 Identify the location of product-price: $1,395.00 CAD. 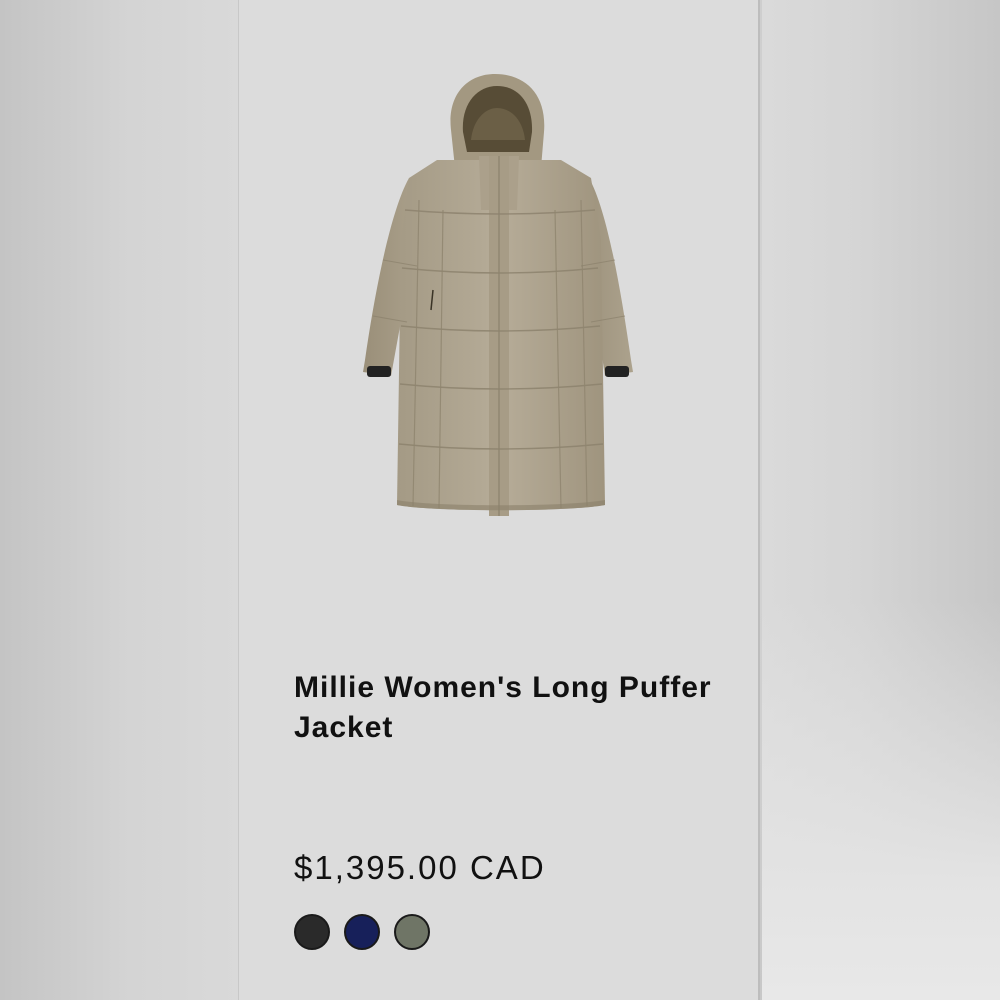
(420, 867).